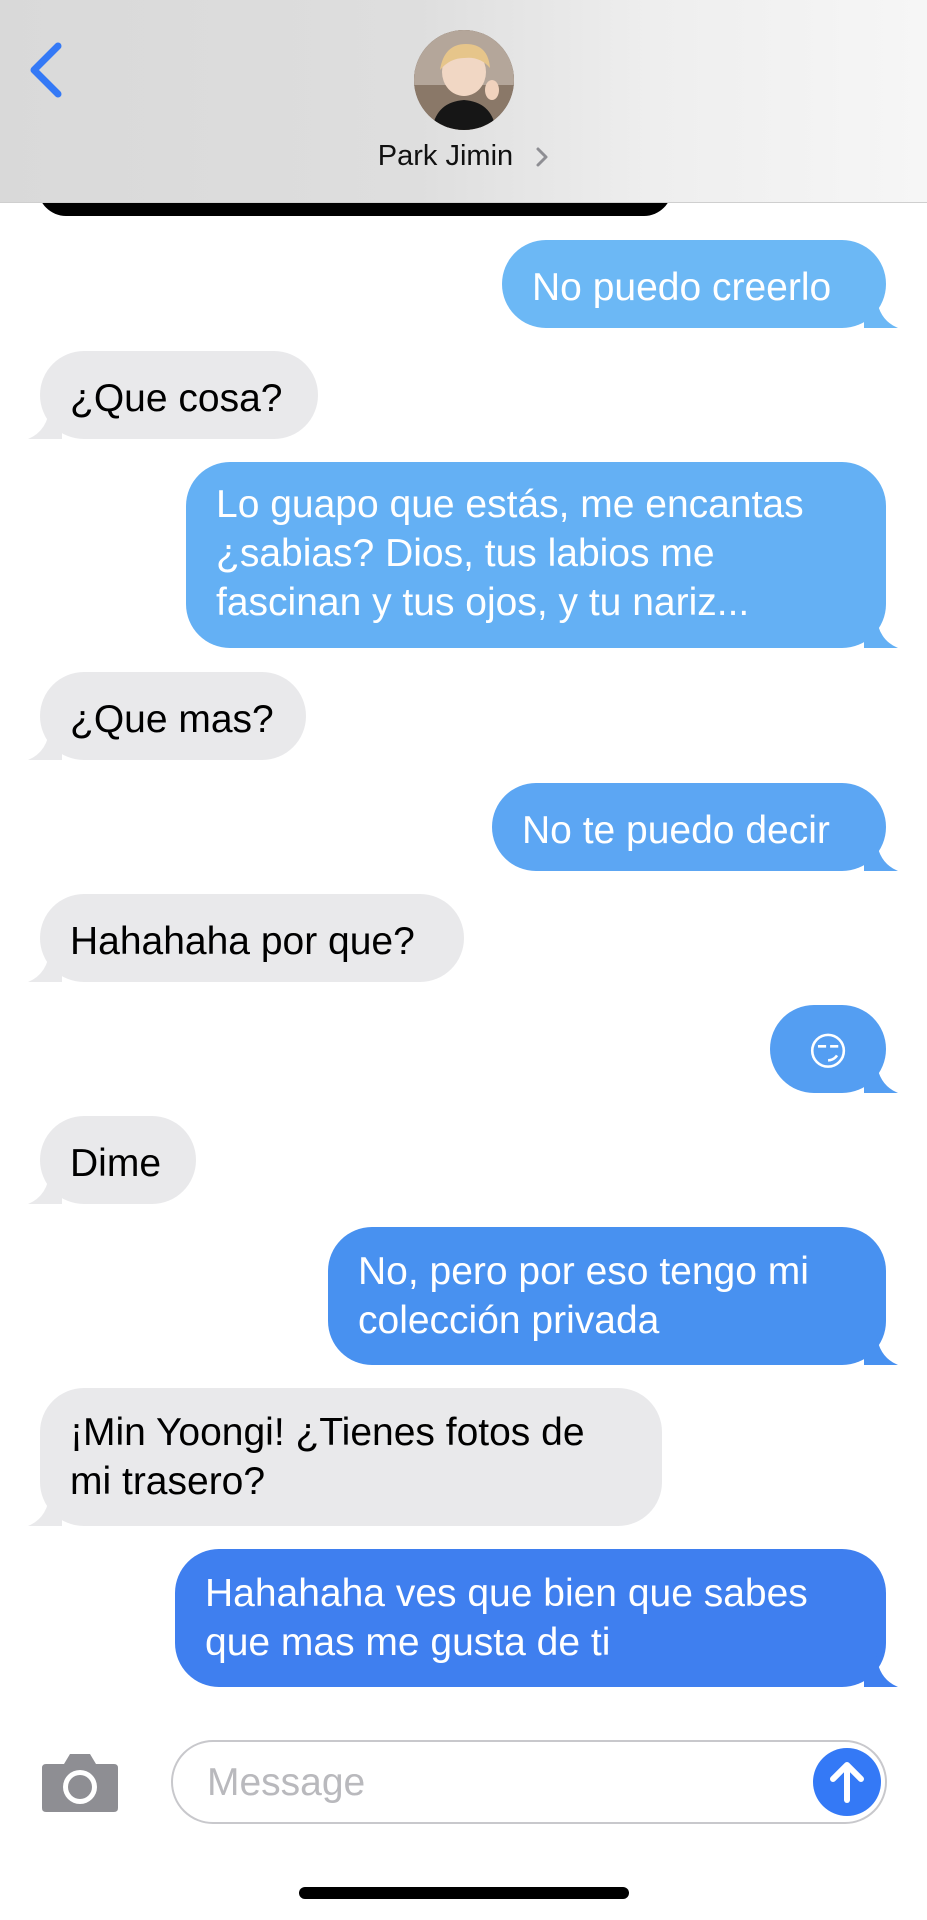 The image size is (927, 1920). What do you see at coordinates (116, 1163) in the screenshot?
I see `message-text: Dime` at bounding box center [116, 1163].